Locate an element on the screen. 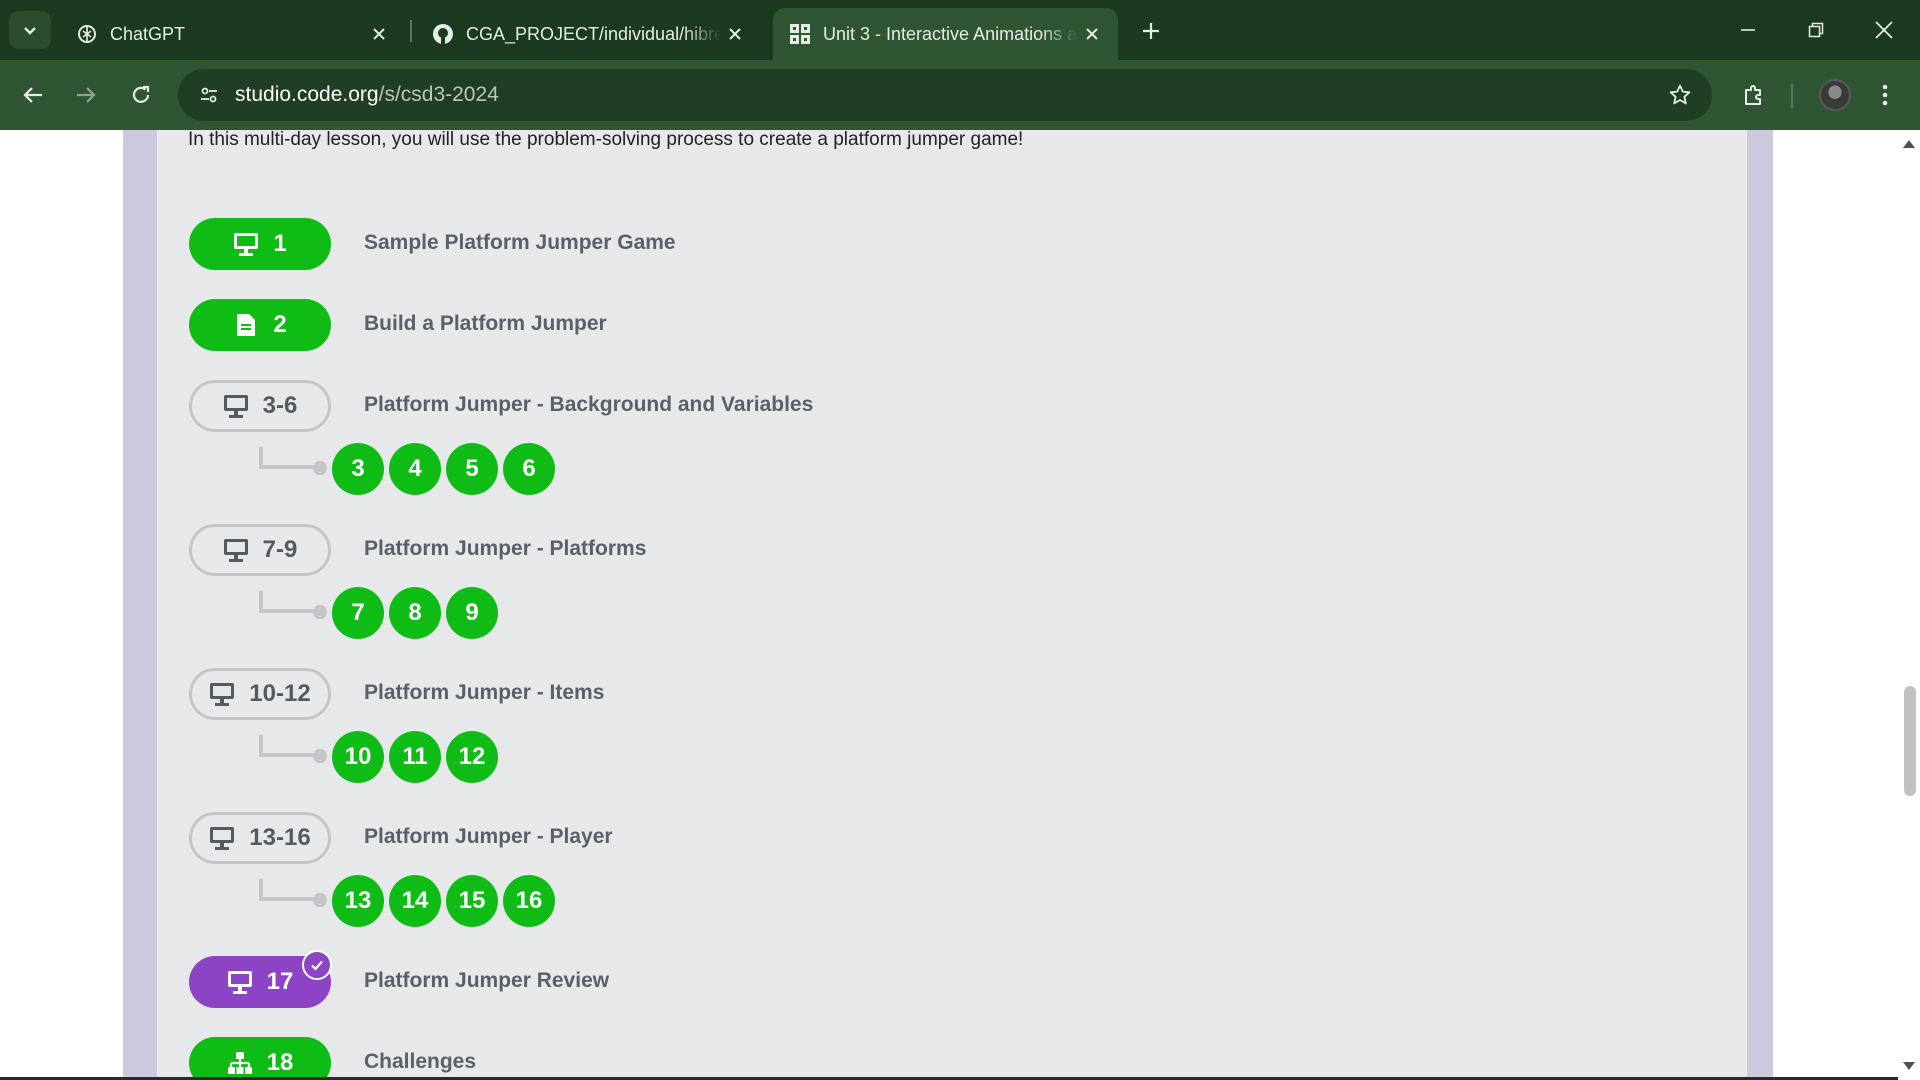 The height and width of the screenshot is (1080, 1920). restore-icon is located at coordinates (1816, 30).